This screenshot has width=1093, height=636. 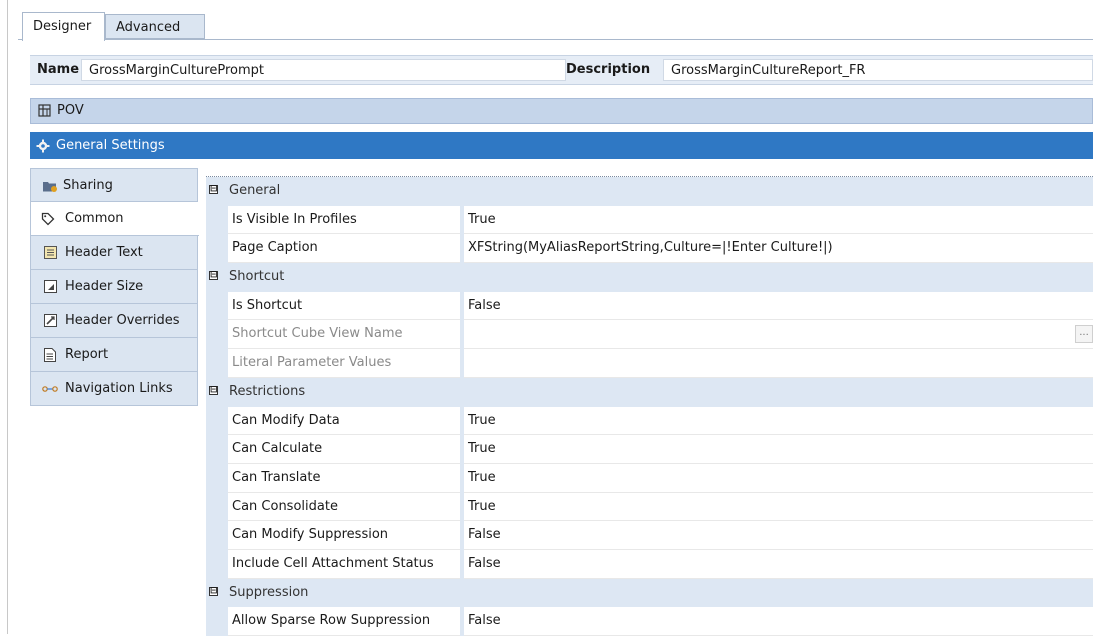 What do you see at coordinates (344, 564) in the screenshot?
I see `property-name: Include Cell Attachment Status` at bounding box center [344, 564].